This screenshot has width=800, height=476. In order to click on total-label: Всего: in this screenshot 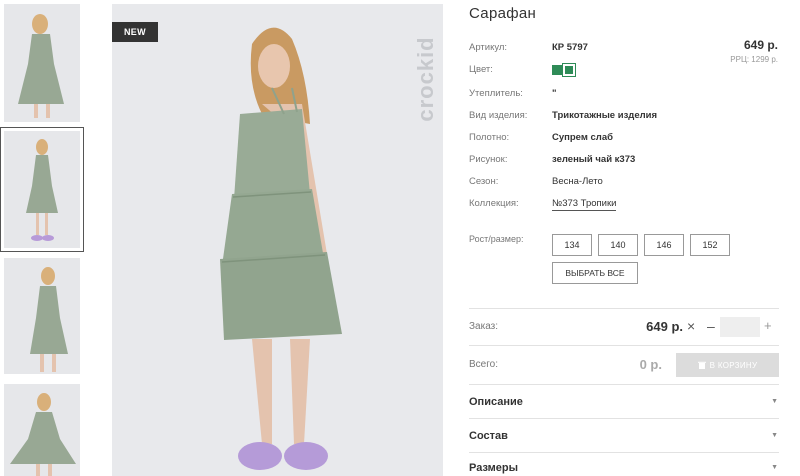, I will do `click(483, 364)`.